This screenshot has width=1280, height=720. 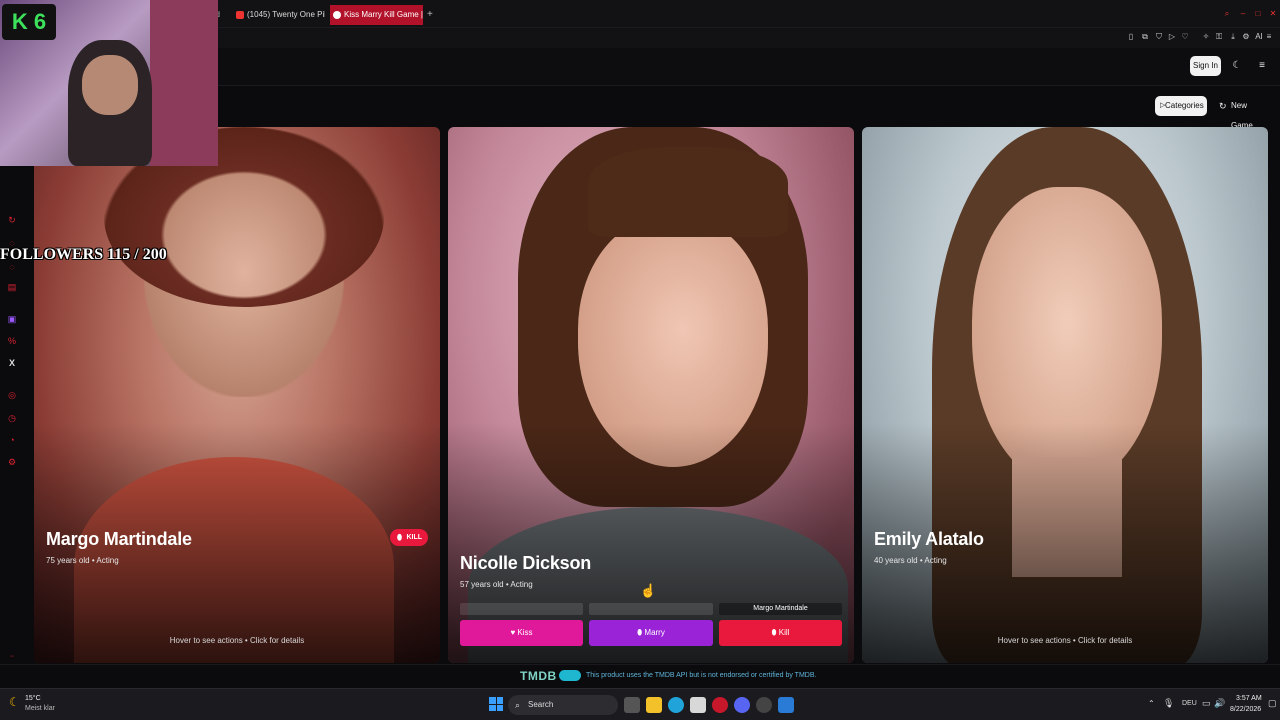 I want to click on tab-label: Kiss Marry Kill Game | Eve, so click(x=383, y=14).